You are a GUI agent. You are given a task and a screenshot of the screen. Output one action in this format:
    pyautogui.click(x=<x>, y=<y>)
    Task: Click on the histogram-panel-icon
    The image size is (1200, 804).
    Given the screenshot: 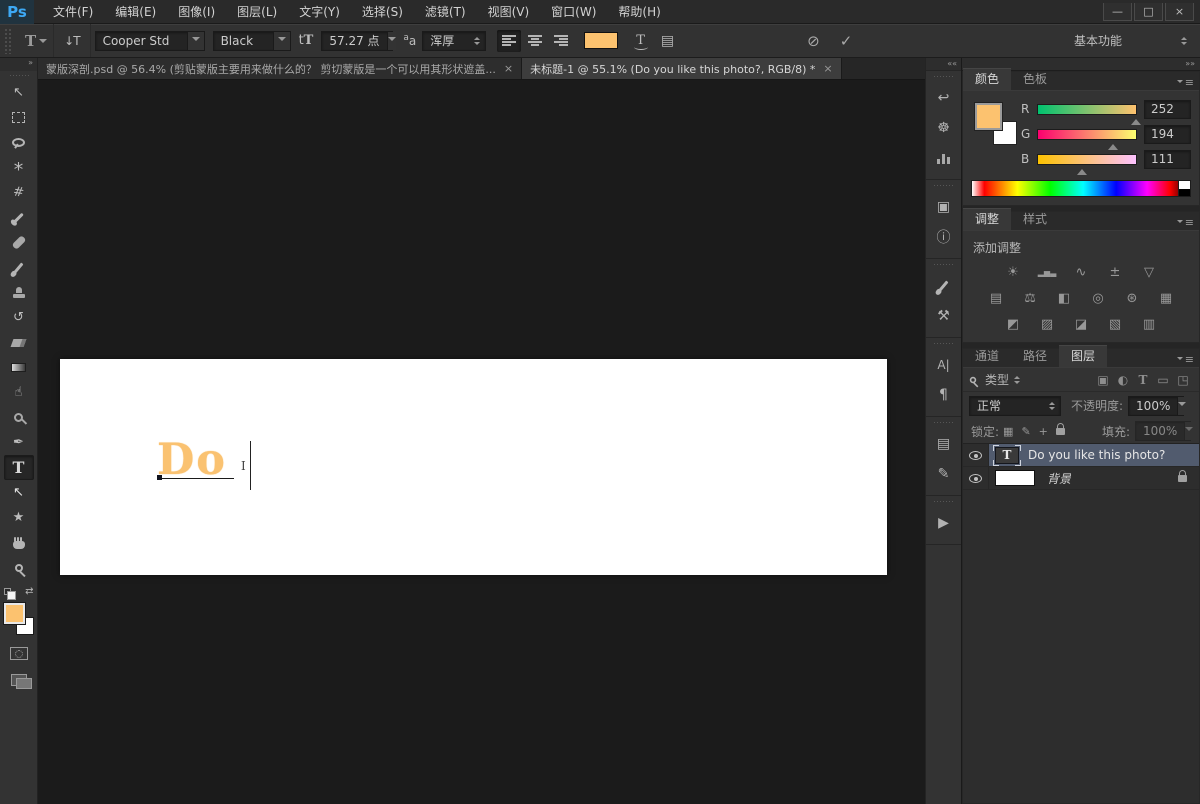 What is the action you would take?
    pyautogui.click(x=944, y=158)
    